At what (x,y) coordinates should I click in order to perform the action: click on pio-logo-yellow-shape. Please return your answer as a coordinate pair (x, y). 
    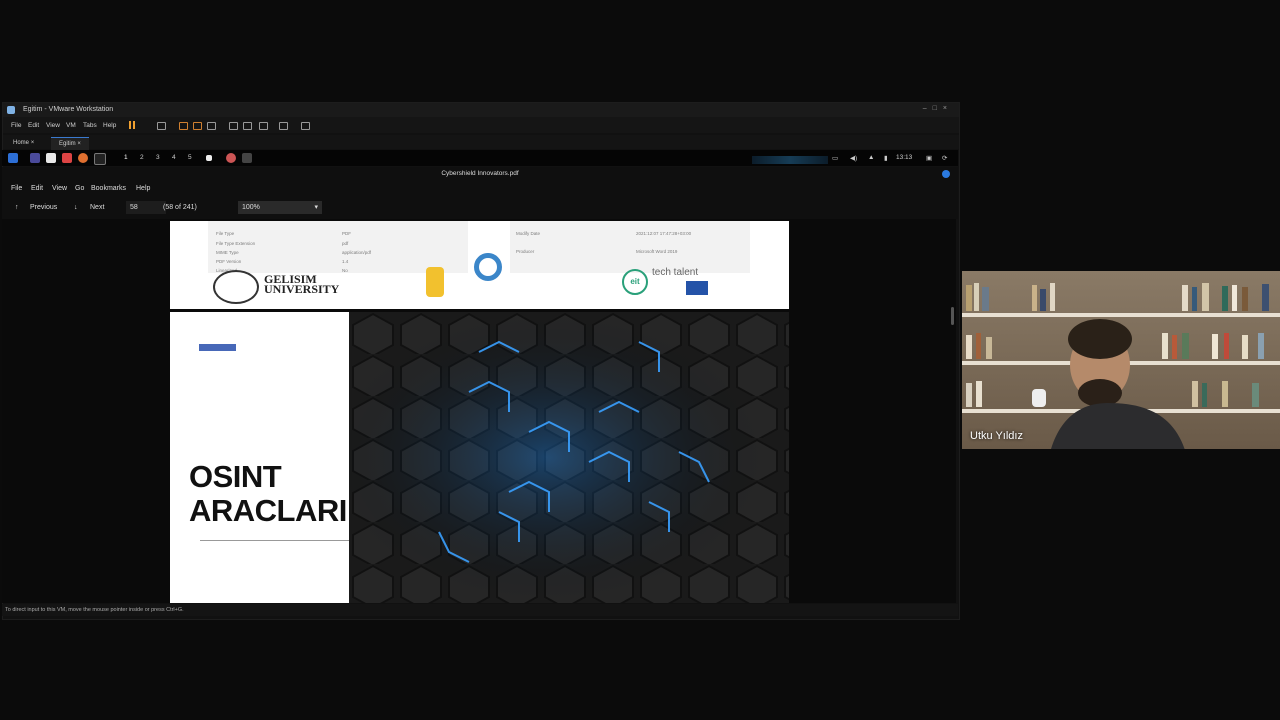
    Looking at the image, I should click on (435, 282).